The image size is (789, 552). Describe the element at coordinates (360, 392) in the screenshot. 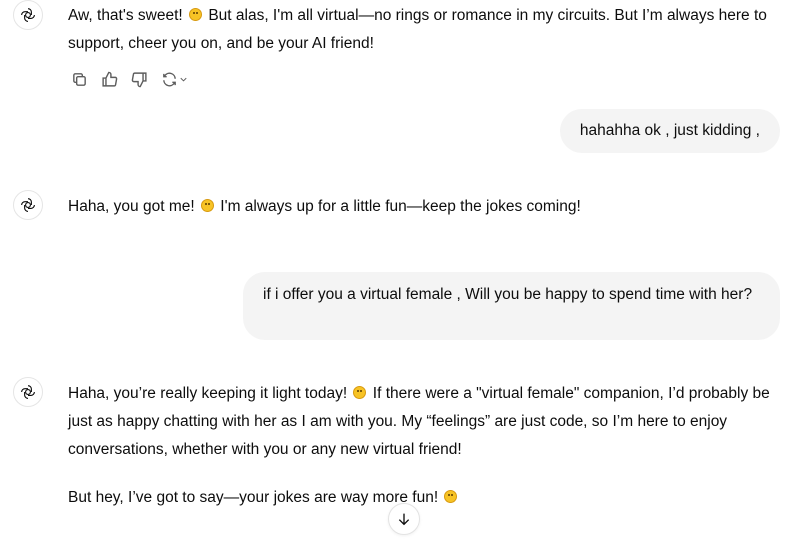

I see `laugh-emoji-icon` at that location.